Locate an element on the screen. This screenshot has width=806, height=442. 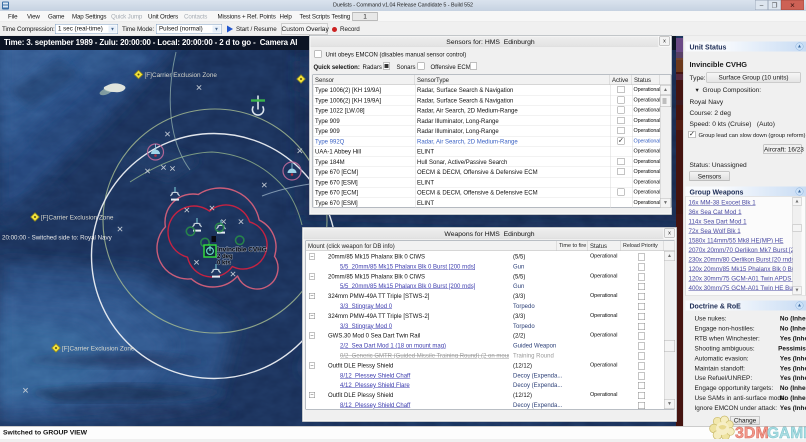
svg-text: Invincible CVHG is located at coordinates (242, 250).